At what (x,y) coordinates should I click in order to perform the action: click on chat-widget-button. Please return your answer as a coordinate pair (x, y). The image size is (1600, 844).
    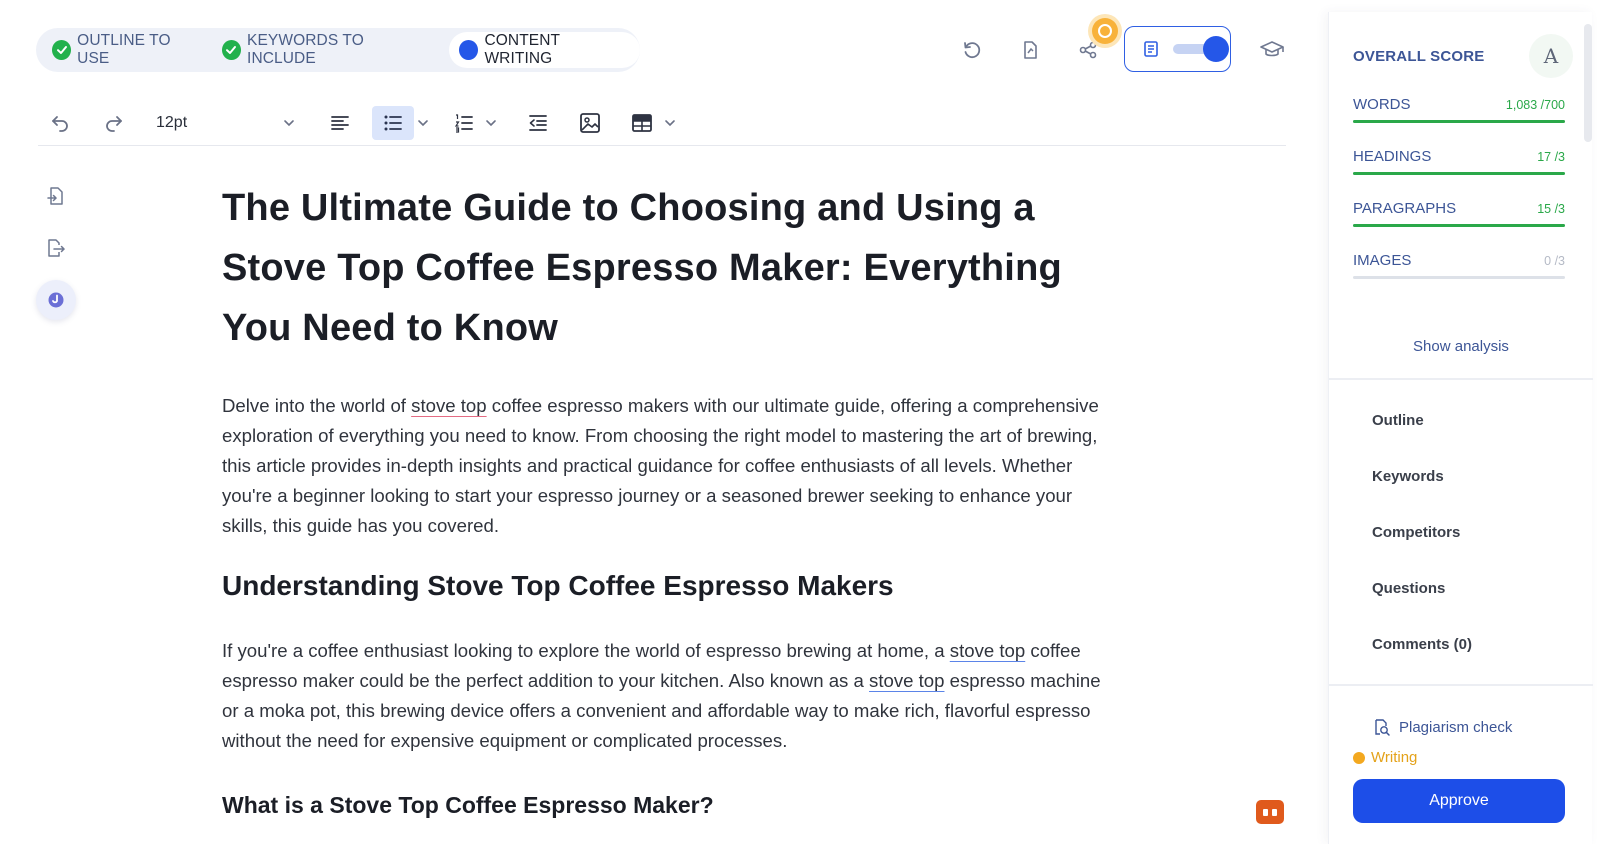
    Looking at the image, I should click on (1270, 812).